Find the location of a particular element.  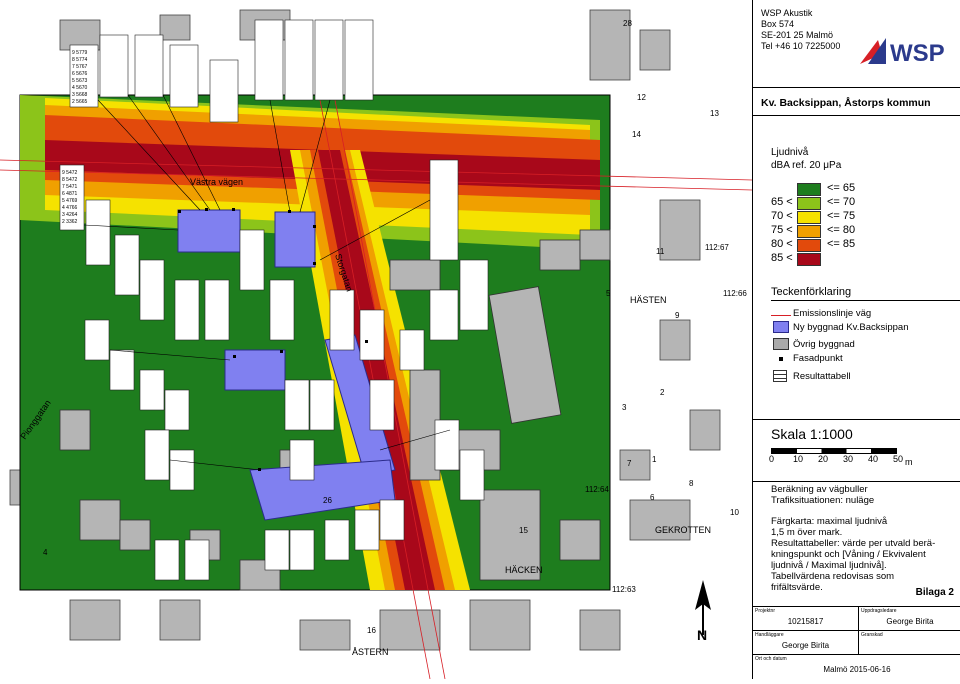

company-box: Box 574 is located at coordinates (778, 24).